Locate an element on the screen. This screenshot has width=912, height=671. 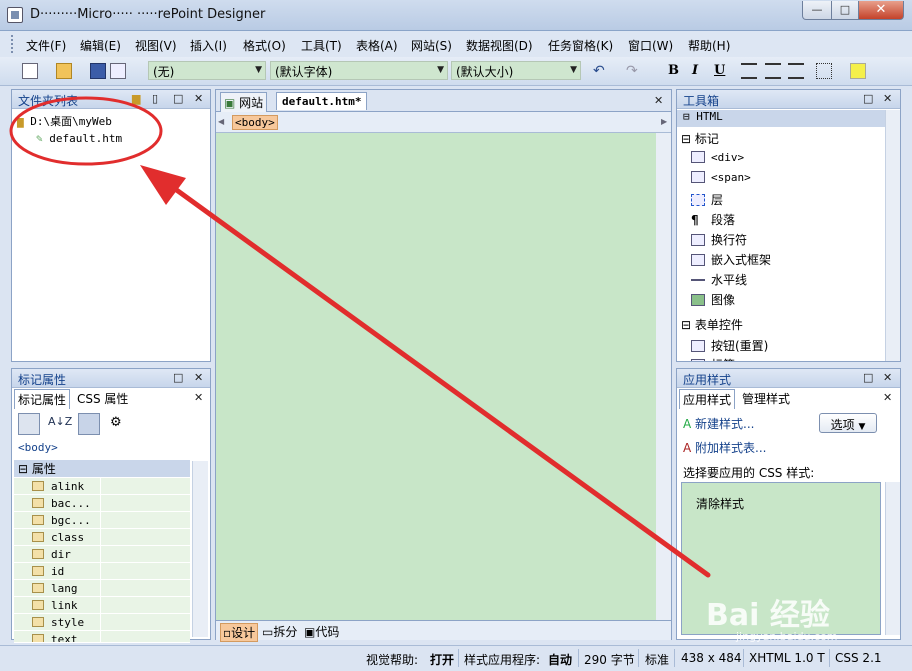
toolbox-item-hr: 水平线 is located at coordinates (719, 279).